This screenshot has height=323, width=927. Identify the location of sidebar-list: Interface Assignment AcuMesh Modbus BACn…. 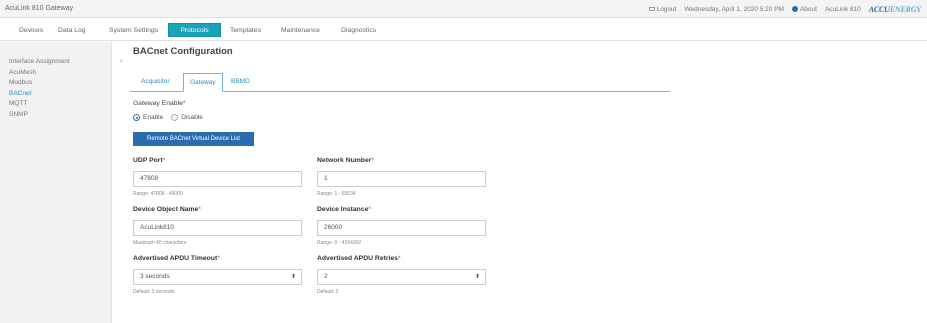
(39, 88).